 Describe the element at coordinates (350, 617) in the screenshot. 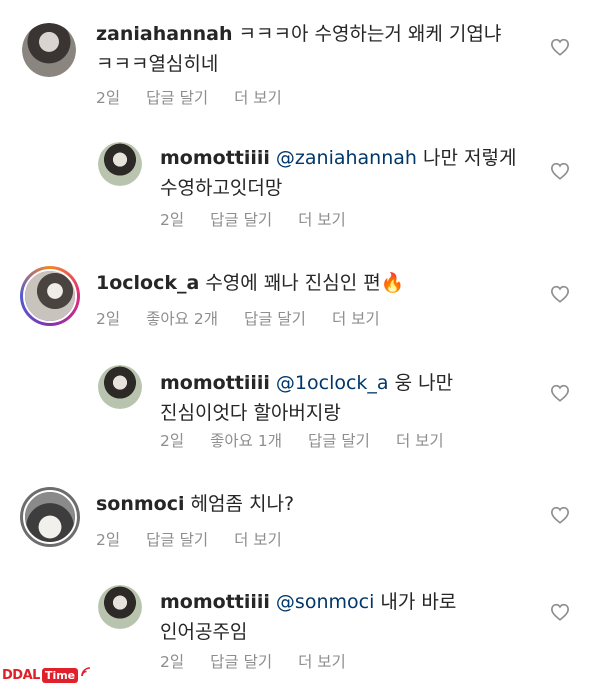

I see `comment-text: momottiiii @sonmoci 내가 바로 인어공주임` at that location.